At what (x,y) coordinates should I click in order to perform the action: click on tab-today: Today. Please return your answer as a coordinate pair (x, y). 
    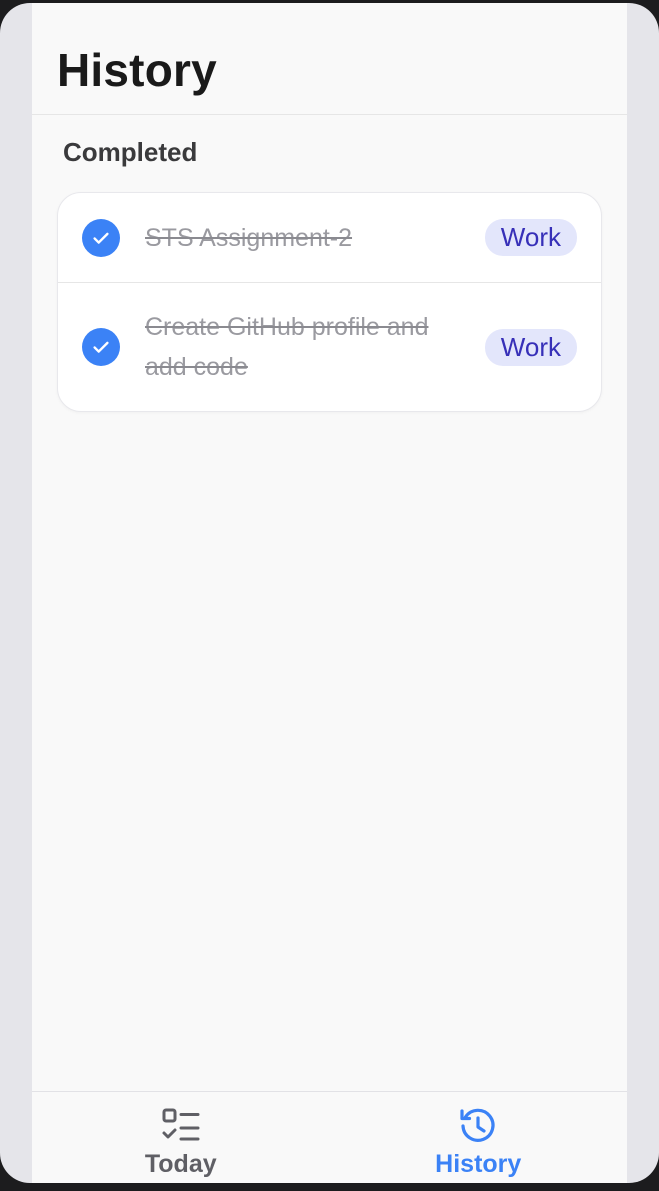
    Looking at the image, I should click on (181, 1137).